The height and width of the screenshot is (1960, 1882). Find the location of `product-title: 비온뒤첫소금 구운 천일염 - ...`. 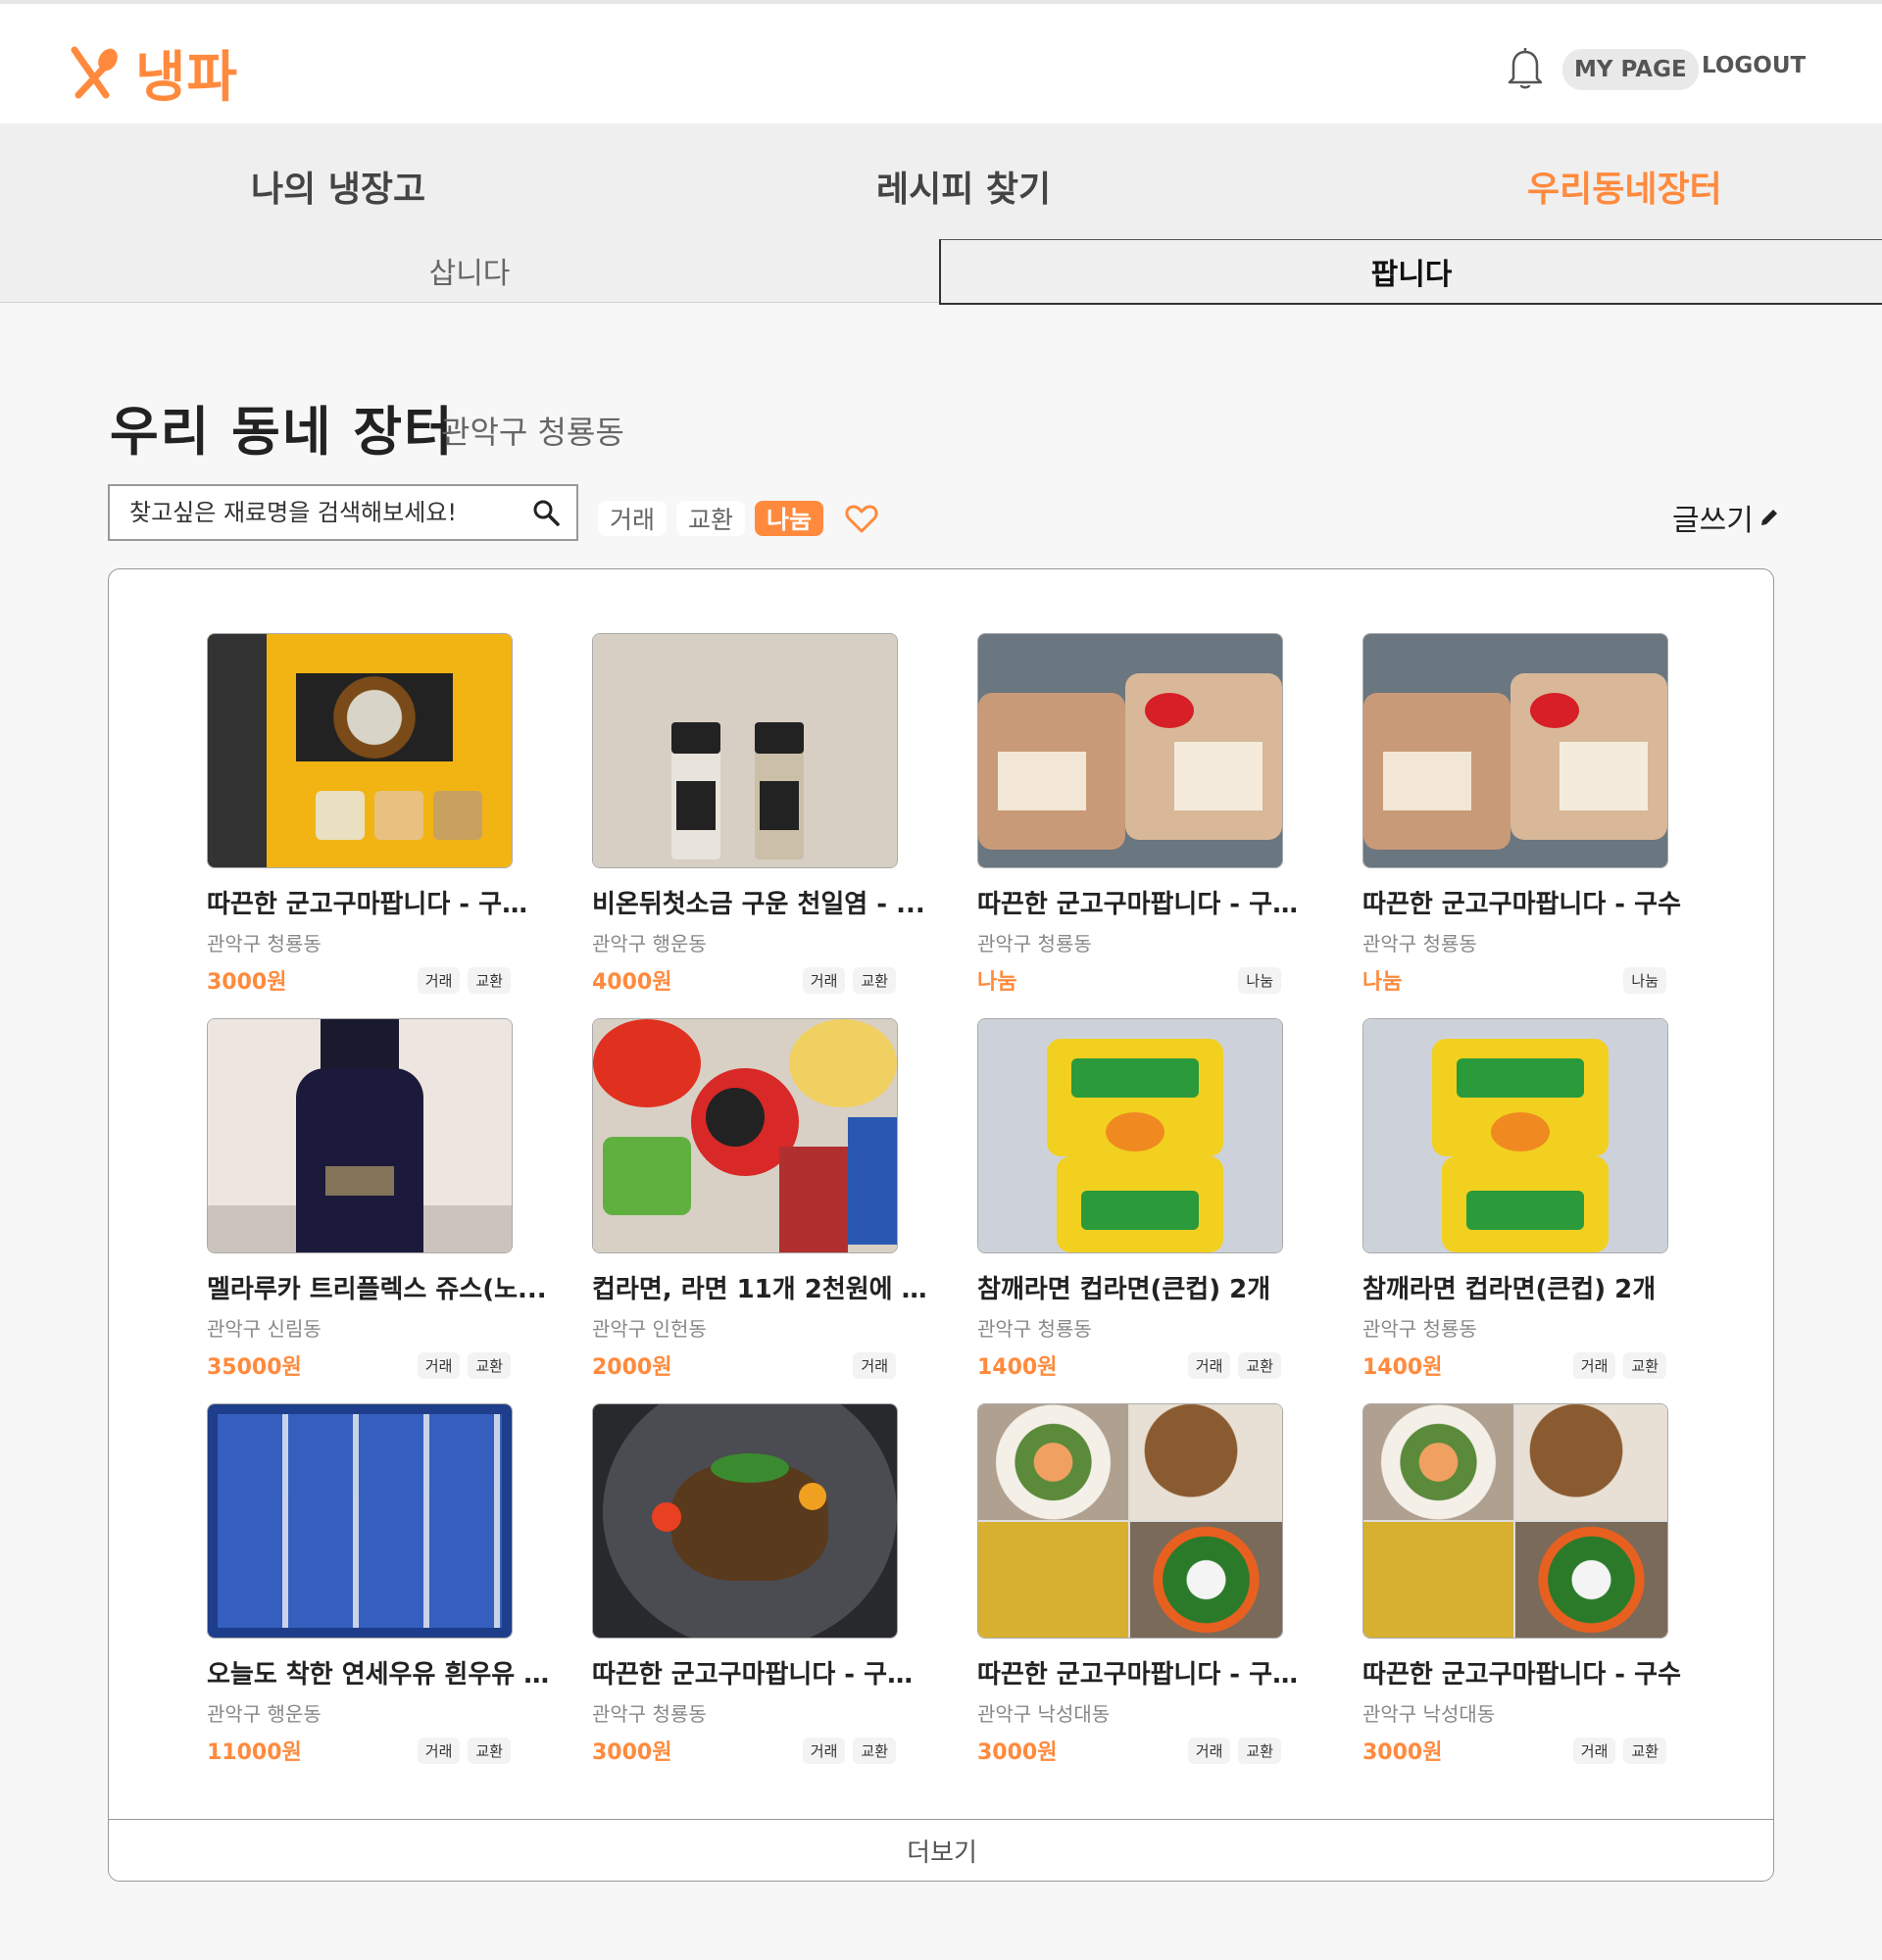

product-title: 비온뒤첫소금 구운 천일염 - ... is located at coordinates (764, 902).